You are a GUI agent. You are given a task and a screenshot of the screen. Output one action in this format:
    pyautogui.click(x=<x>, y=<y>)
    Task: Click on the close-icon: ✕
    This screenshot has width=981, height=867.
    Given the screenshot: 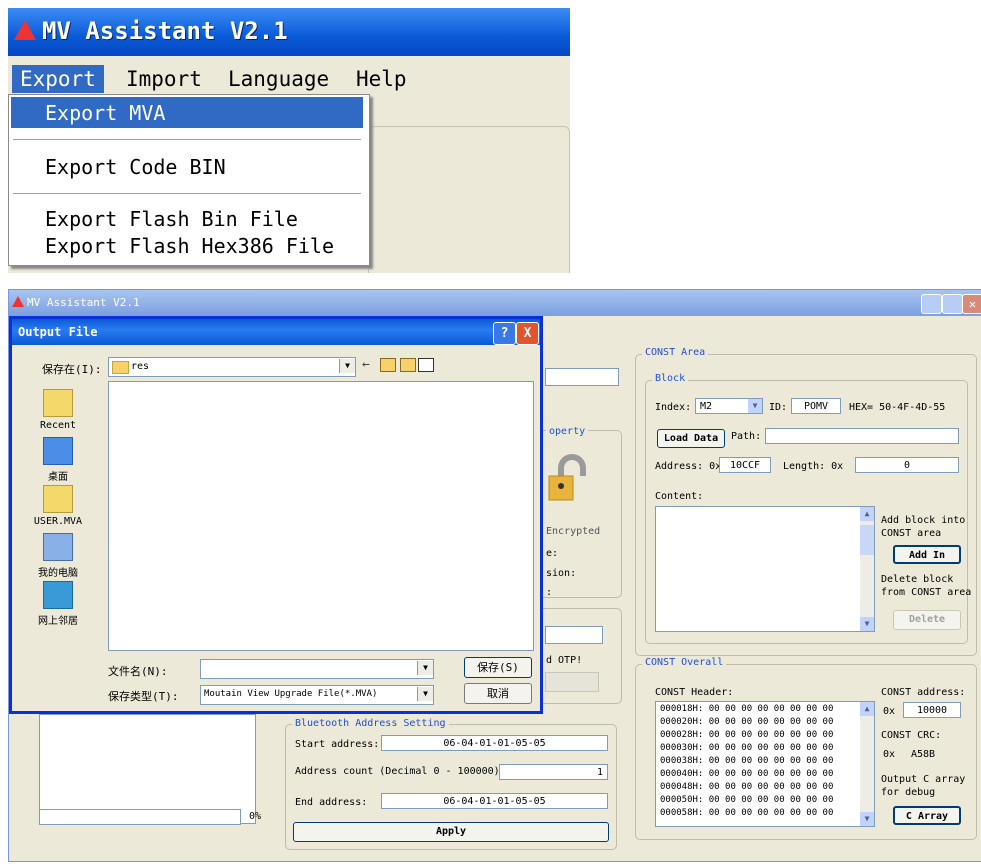 What is the action you would take?
    pyautogui.click(x=971, y=304)
    